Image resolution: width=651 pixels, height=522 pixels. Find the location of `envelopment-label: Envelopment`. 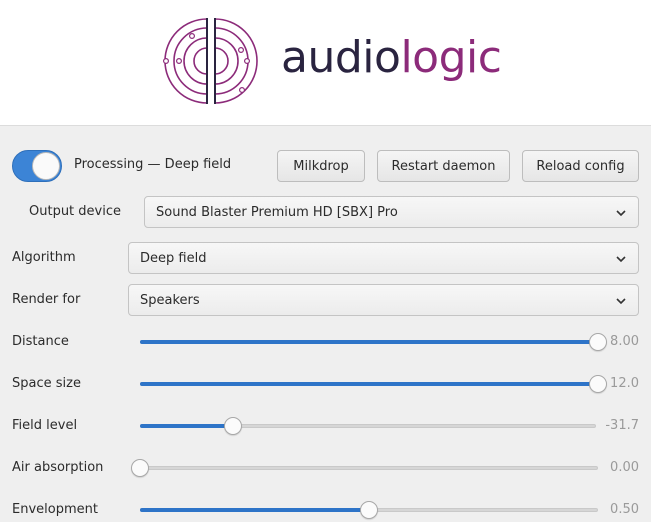

envelopment-label: Envelopment is located at coordinates (55, 509).